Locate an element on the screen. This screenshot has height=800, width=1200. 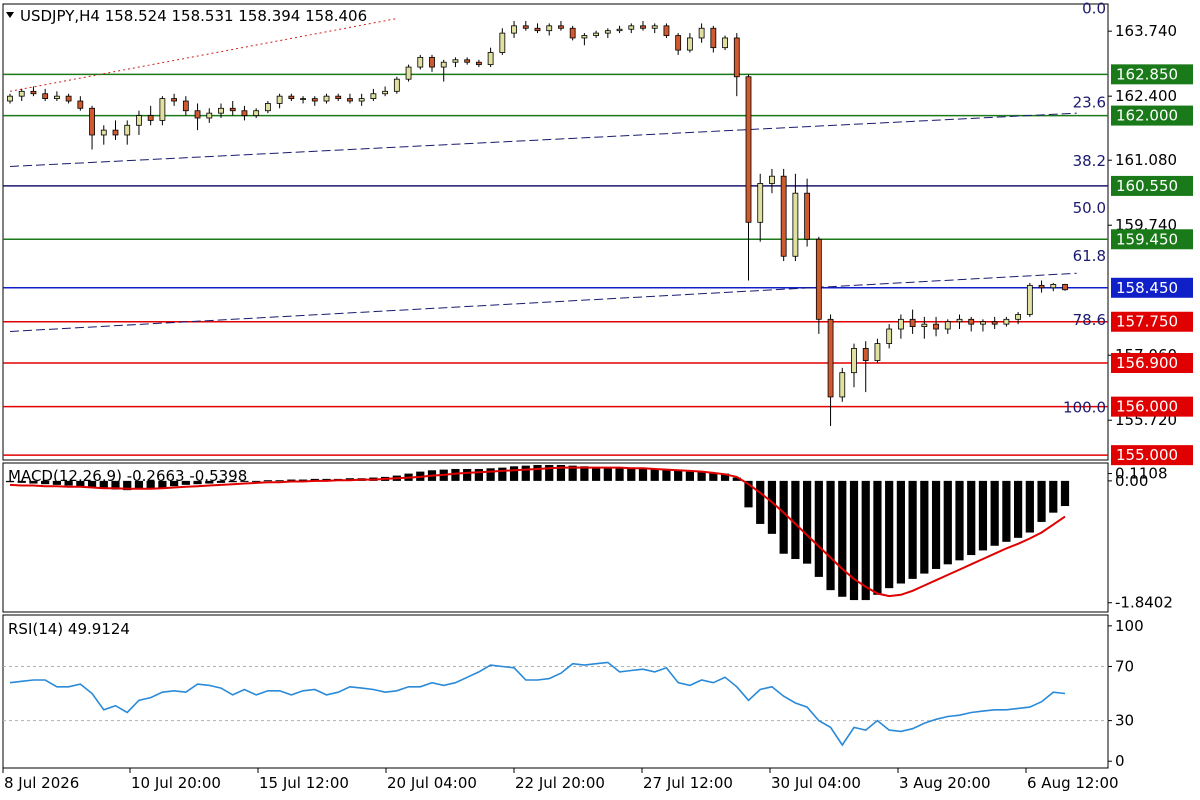
price-badge-label: 160.550 is located at coordinates (1147, 186).